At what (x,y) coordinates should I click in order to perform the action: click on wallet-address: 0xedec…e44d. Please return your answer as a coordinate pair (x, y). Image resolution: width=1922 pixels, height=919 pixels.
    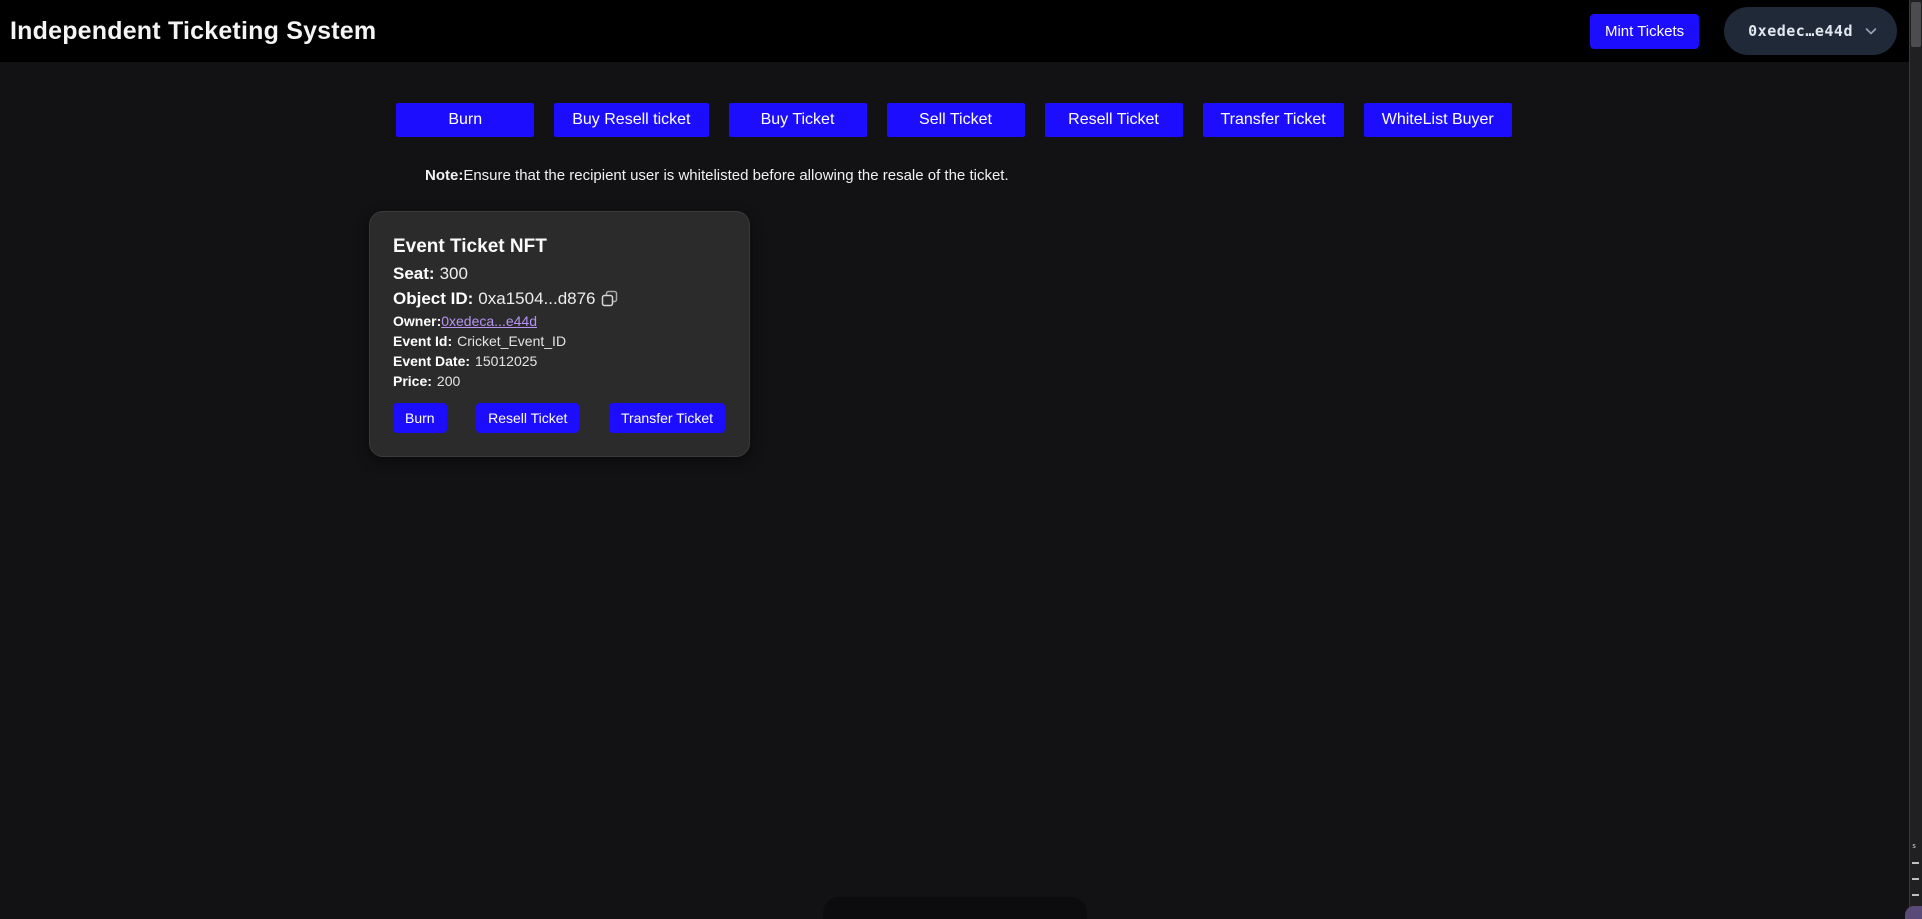
    Looking at the image, I should click on (1800, 31).